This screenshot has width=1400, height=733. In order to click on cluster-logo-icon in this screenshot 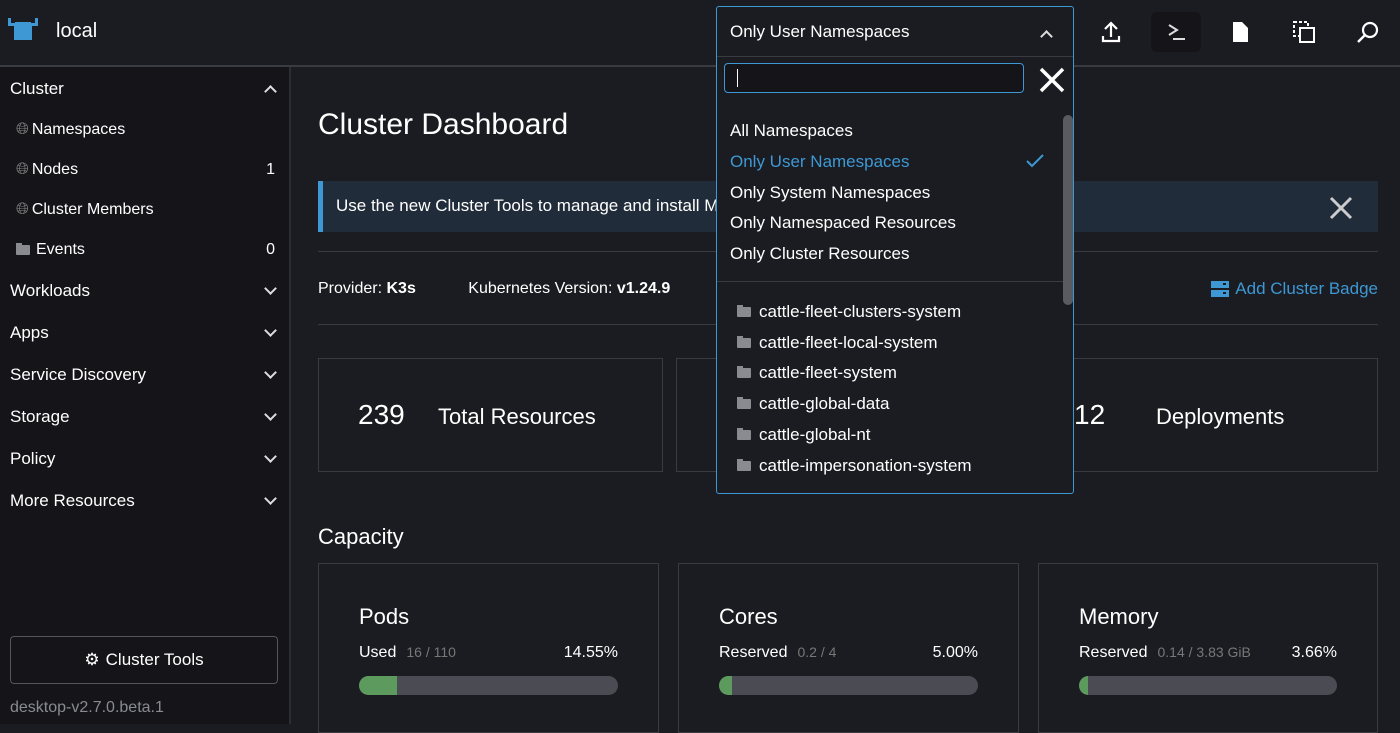, I will do `click(23, 29)`.